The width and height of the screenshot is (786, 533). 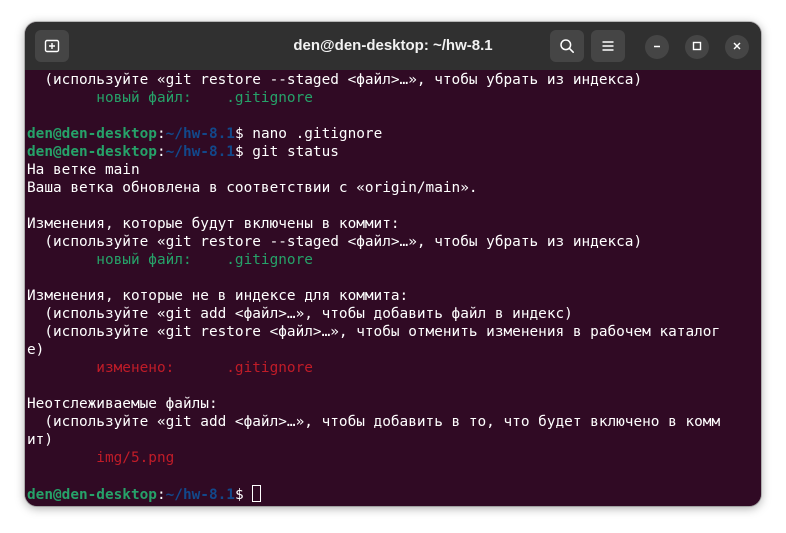 I want to click on prompt-line: den@den-desktop:~/hw-8.1$, so click(x=373, y=494).